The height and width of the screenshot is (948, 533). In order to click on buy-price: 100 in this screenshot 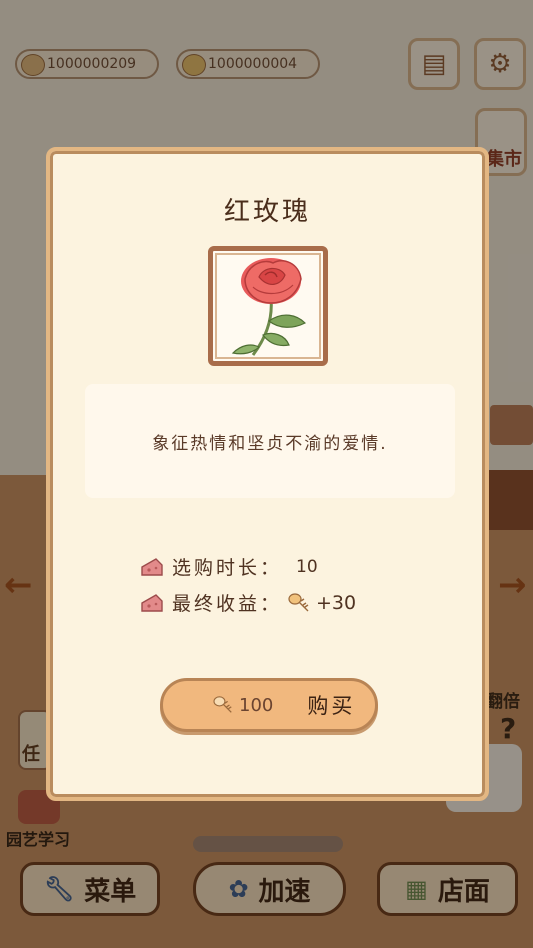, I will do `click(243, 705)`.